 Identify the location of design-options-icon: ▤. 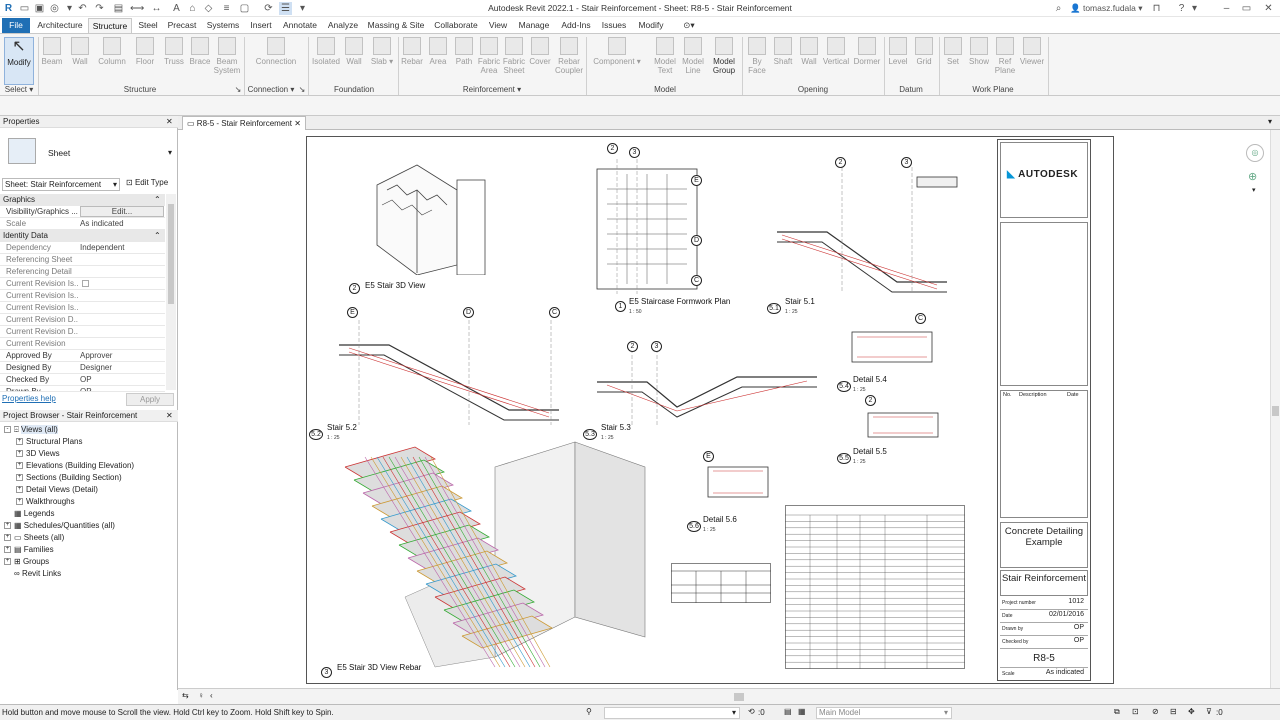
(788, 711).